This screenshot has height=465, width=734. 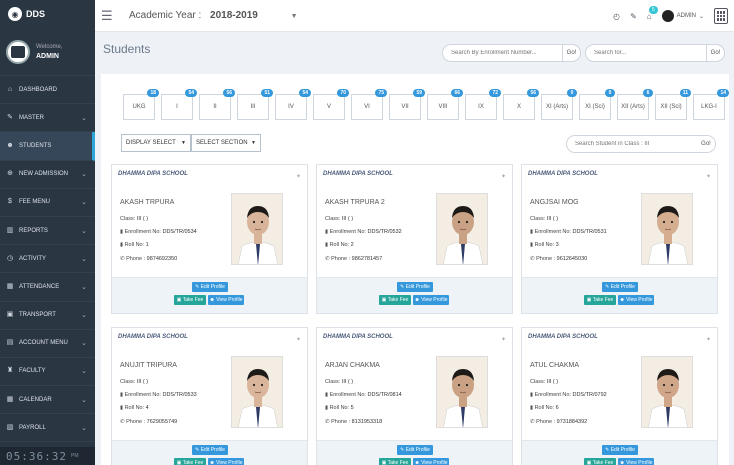 What do you see at coordinates (419, 93) in the screenshot?
I see `class-count-badge: 59` at bounding box center [419, 93].